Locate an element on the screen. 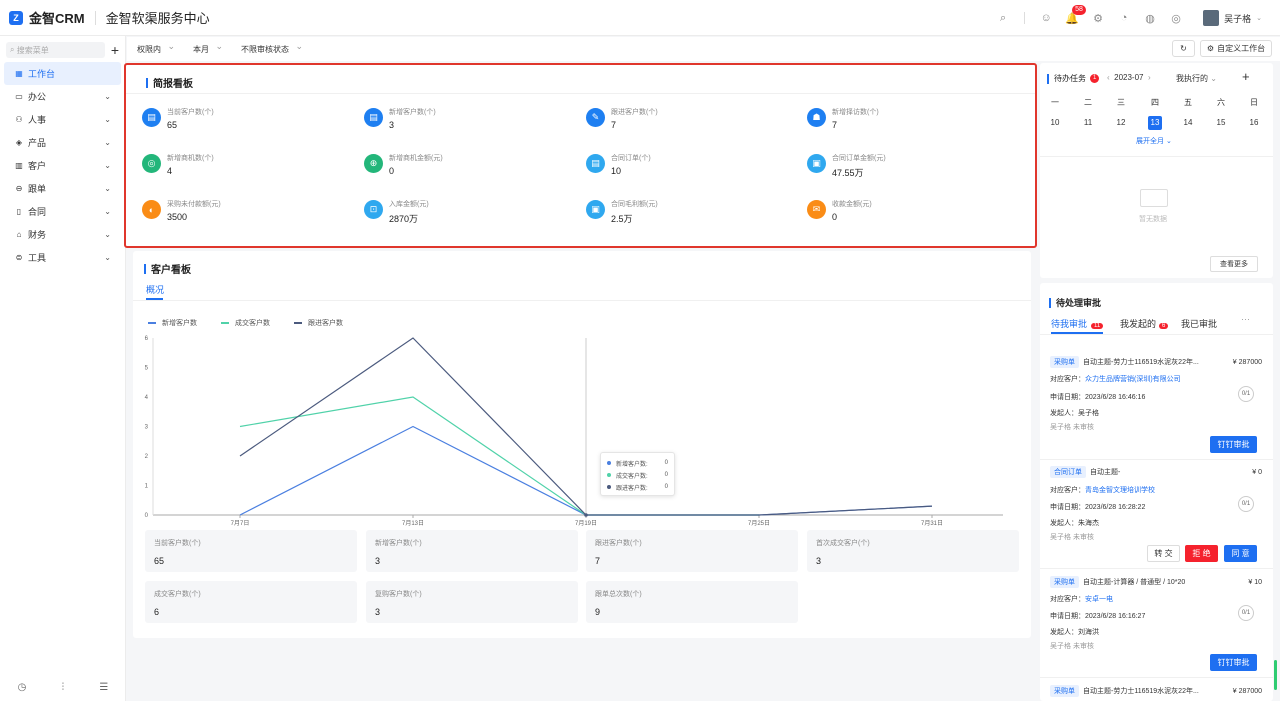 The width and height of the screenshot is (1280, 701). stat-text: 新增商机金额(元) 0 is located at coordinates (416, 165).